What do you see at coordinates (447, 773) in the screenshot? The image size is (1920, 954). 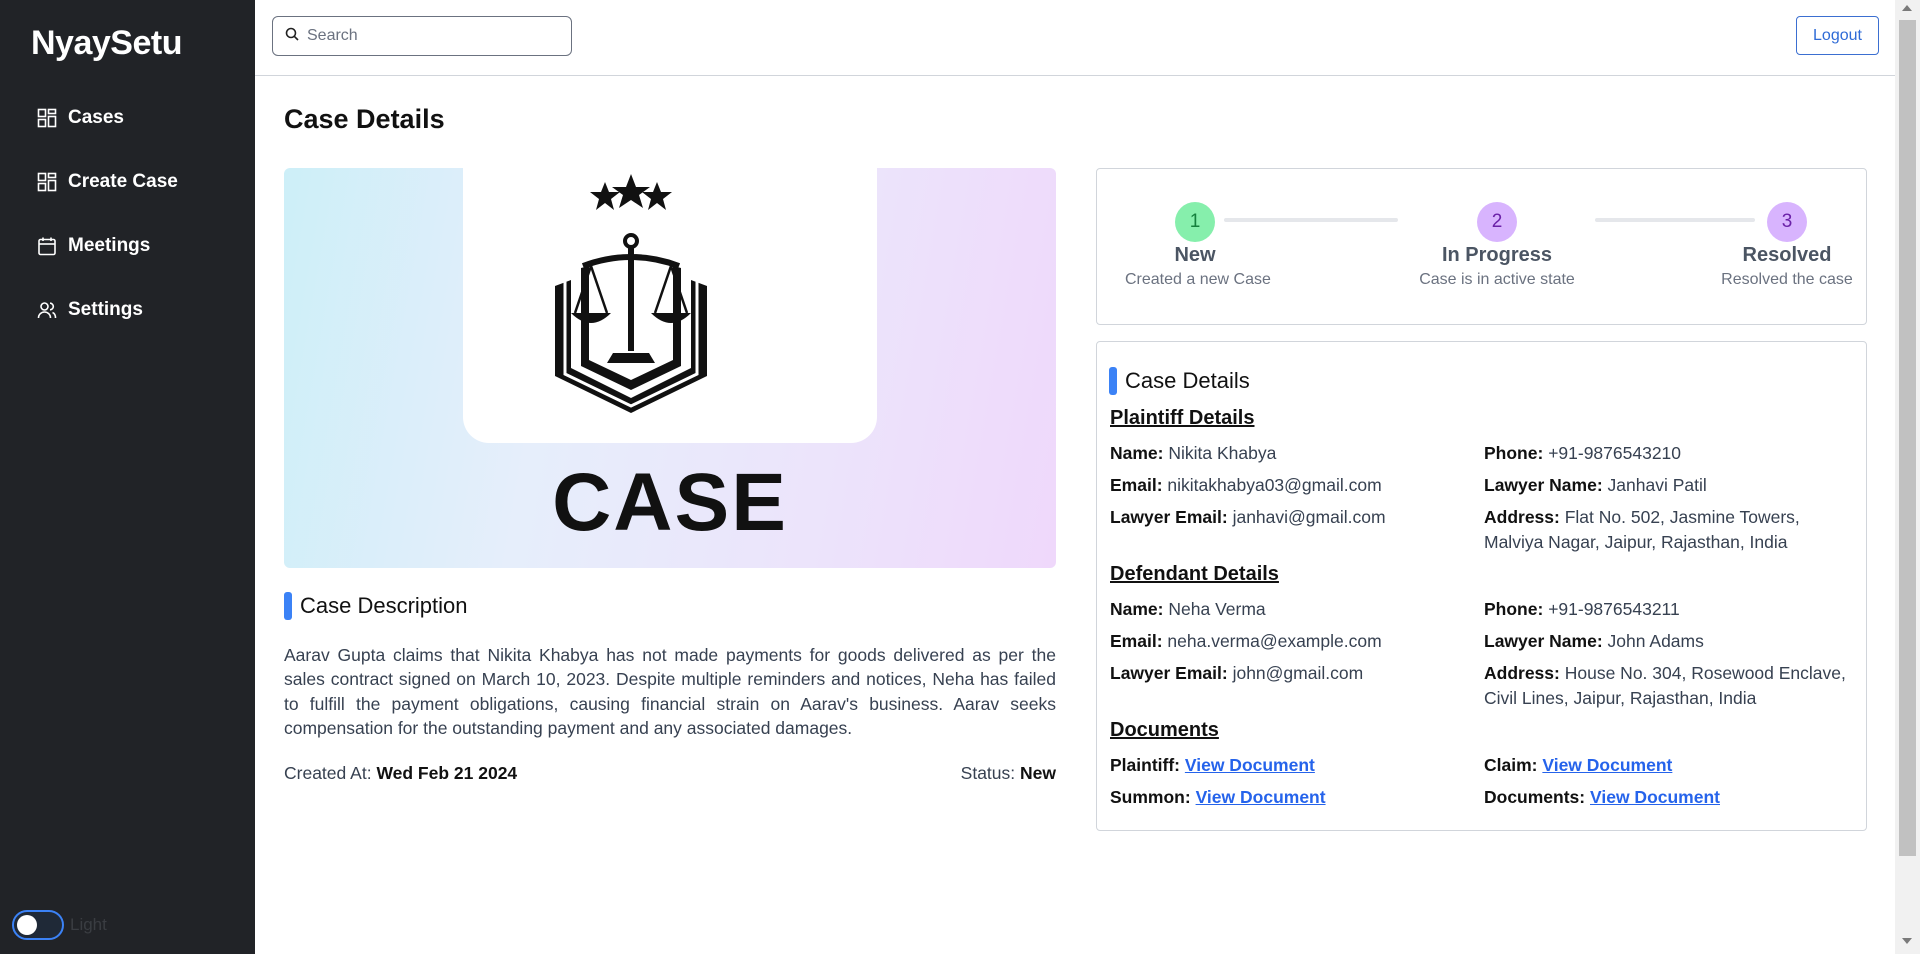 I see `created-at-value: Wed Feb 21 2024` at bounding box center [447, 773].